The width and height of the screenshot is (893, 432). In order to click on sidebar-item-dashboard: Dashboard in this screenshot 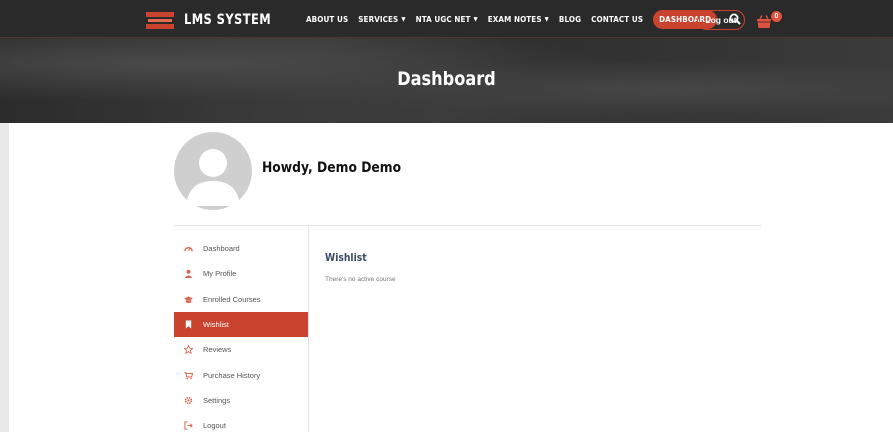, I will do `click(241, 248)`.